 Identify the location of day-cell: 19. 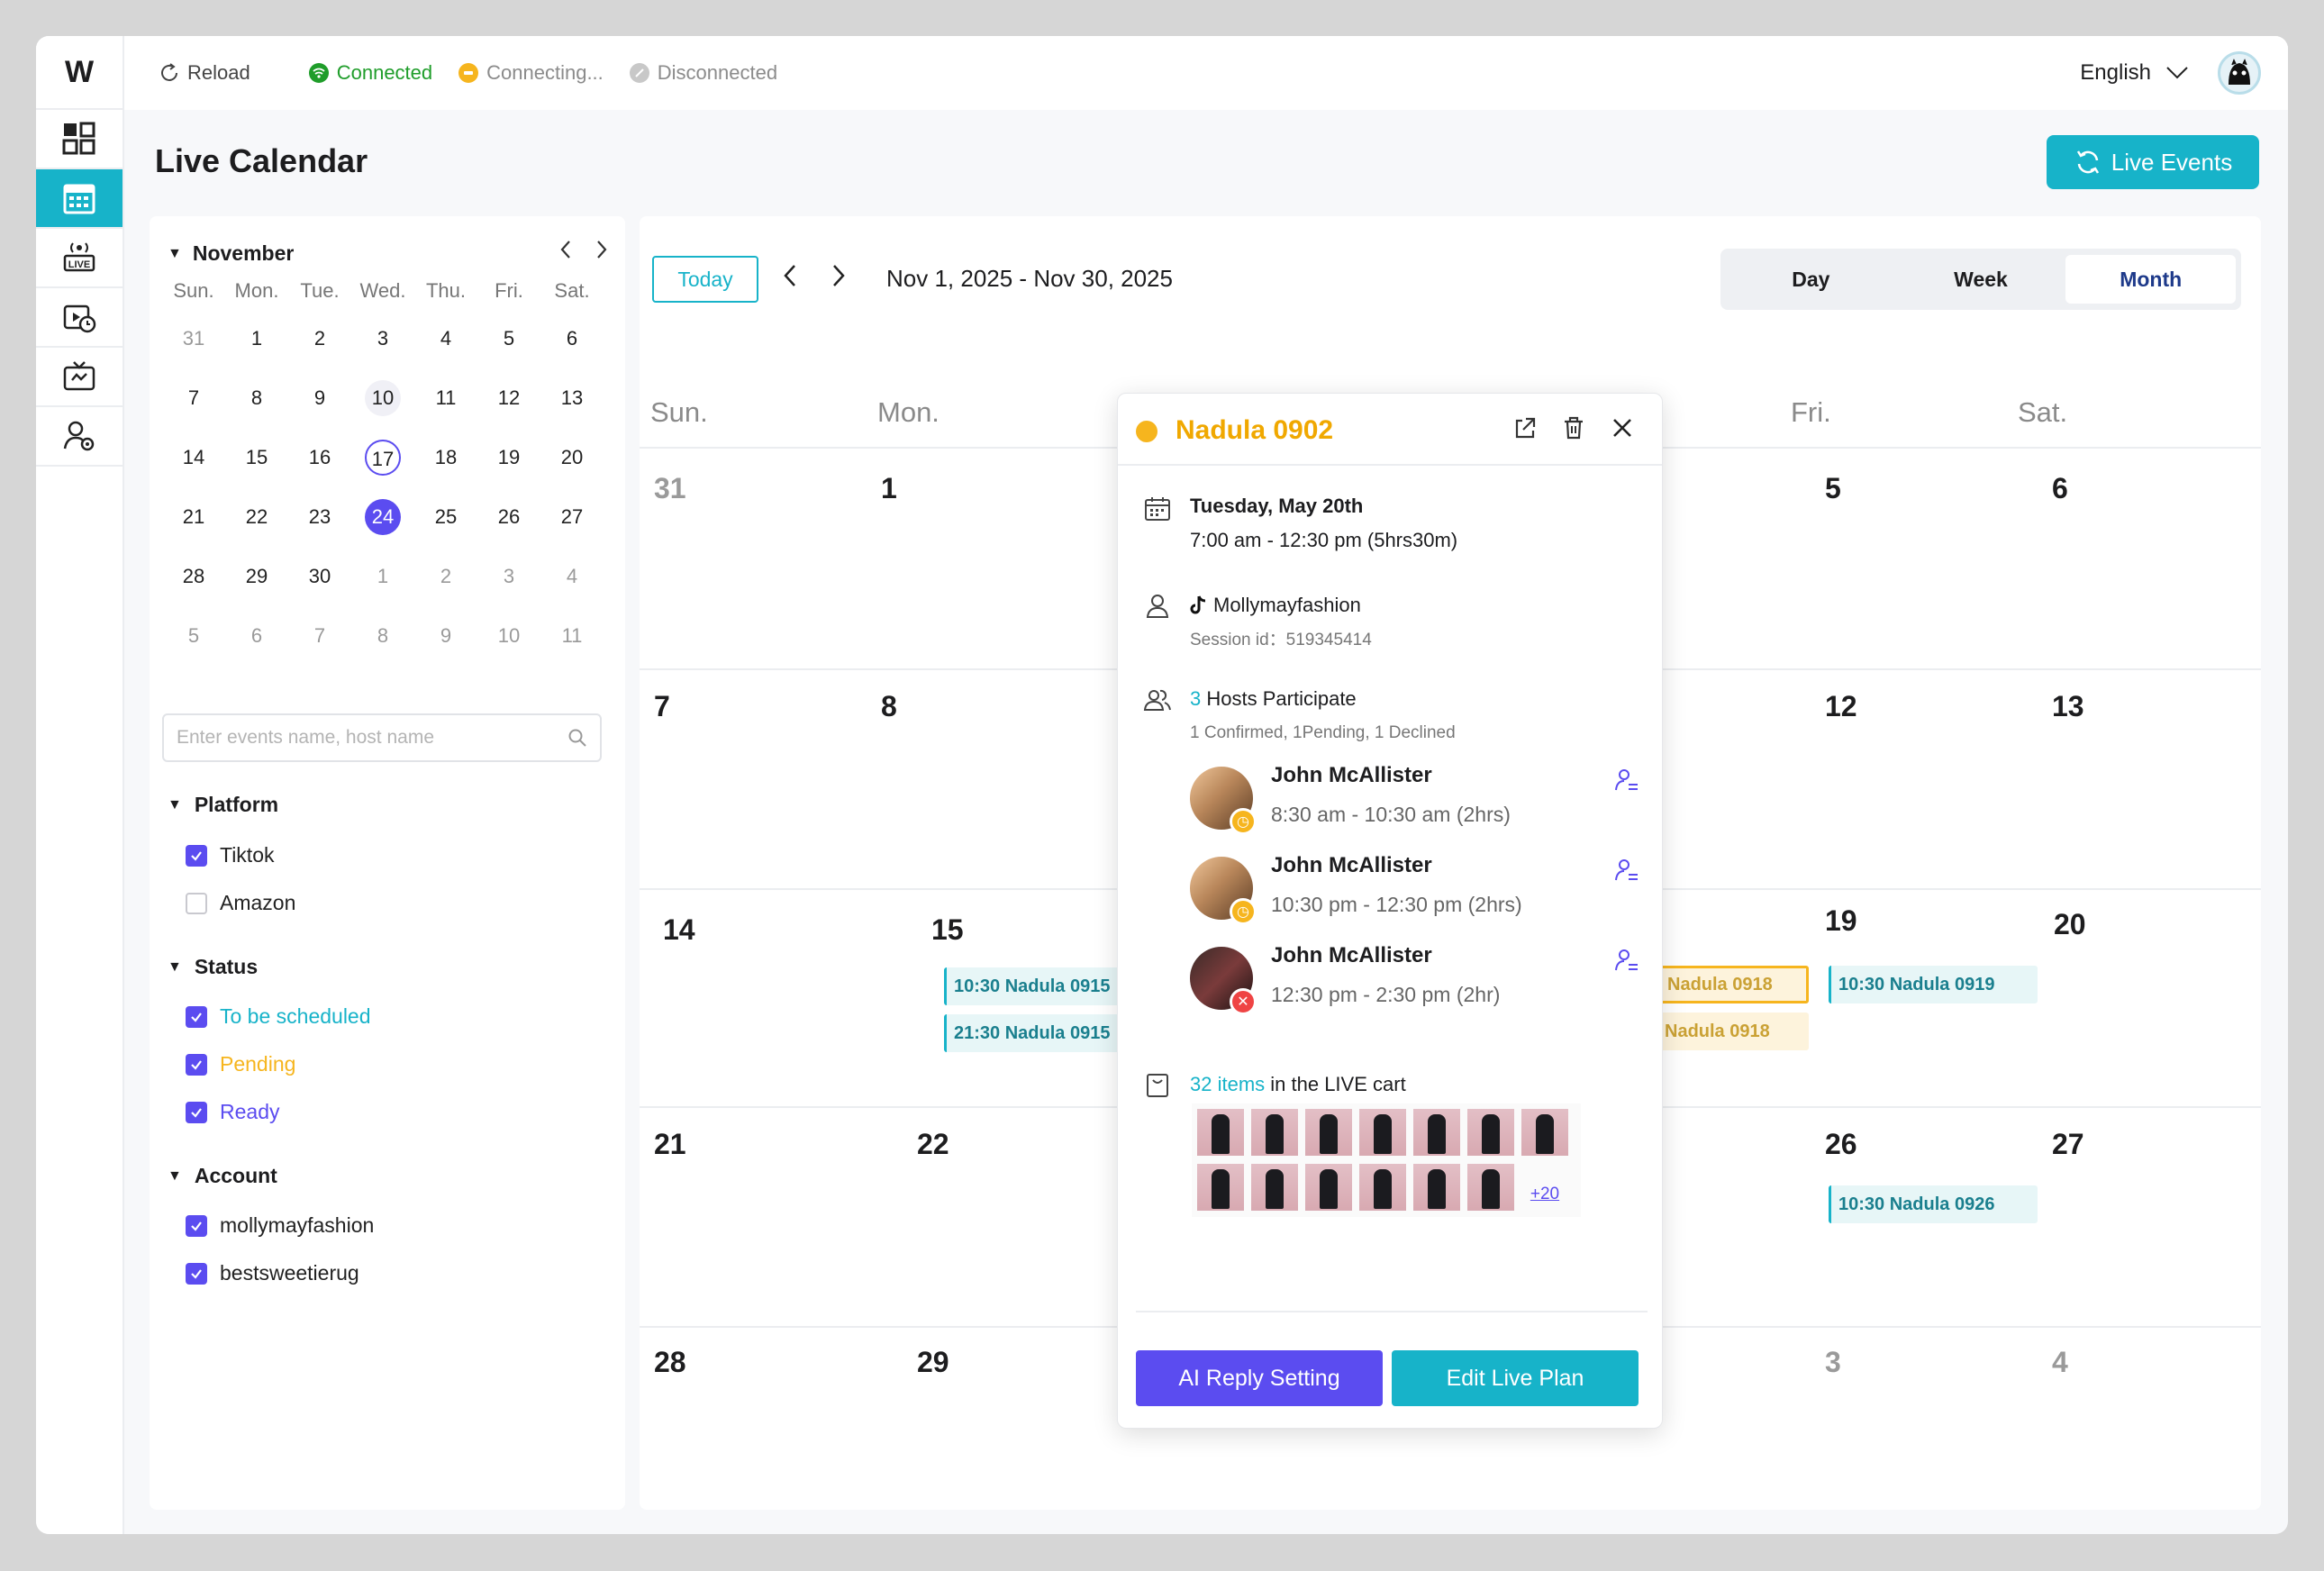
(1841, 921).